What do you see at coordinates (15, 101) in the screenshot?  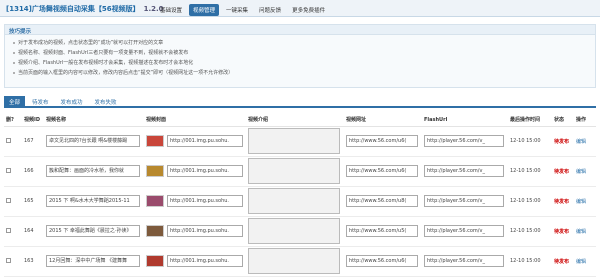 I see `tab-all: 全部` at bounding box center [15, 101].